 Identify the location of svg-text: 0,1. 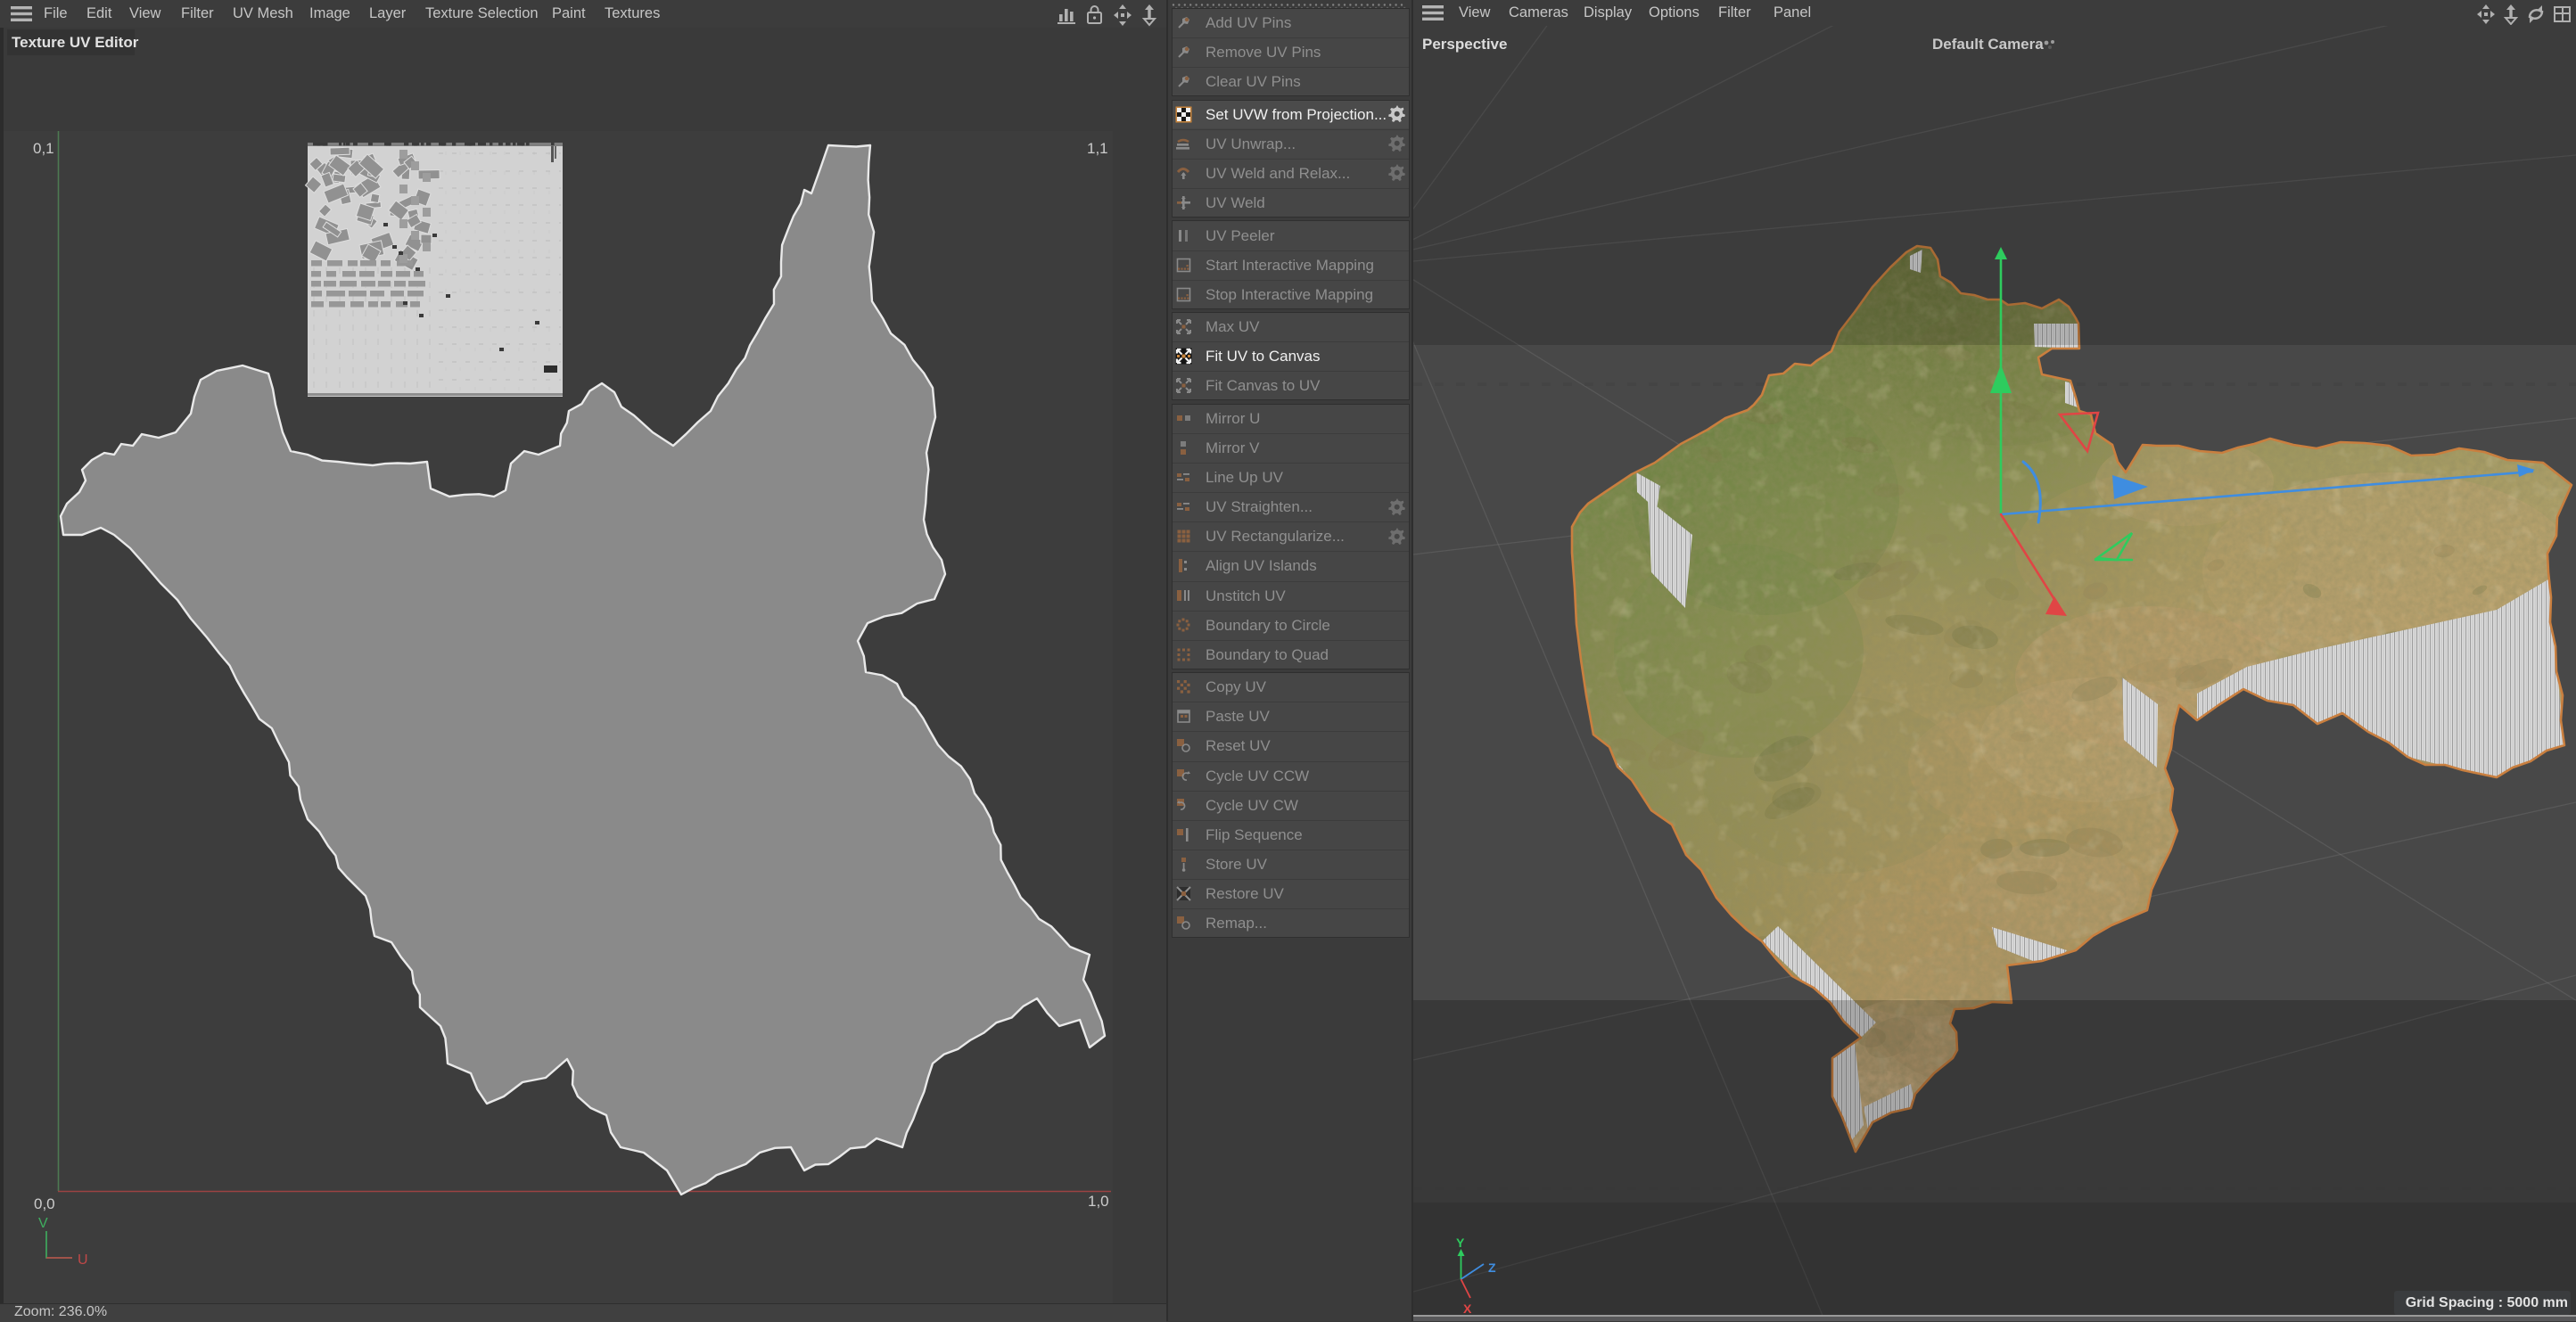
(43, 148).